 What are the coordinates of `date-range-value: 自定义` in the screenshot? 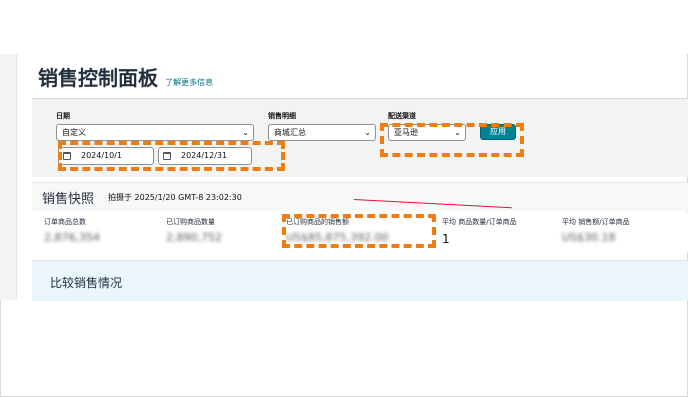 It's located at (74, 132).